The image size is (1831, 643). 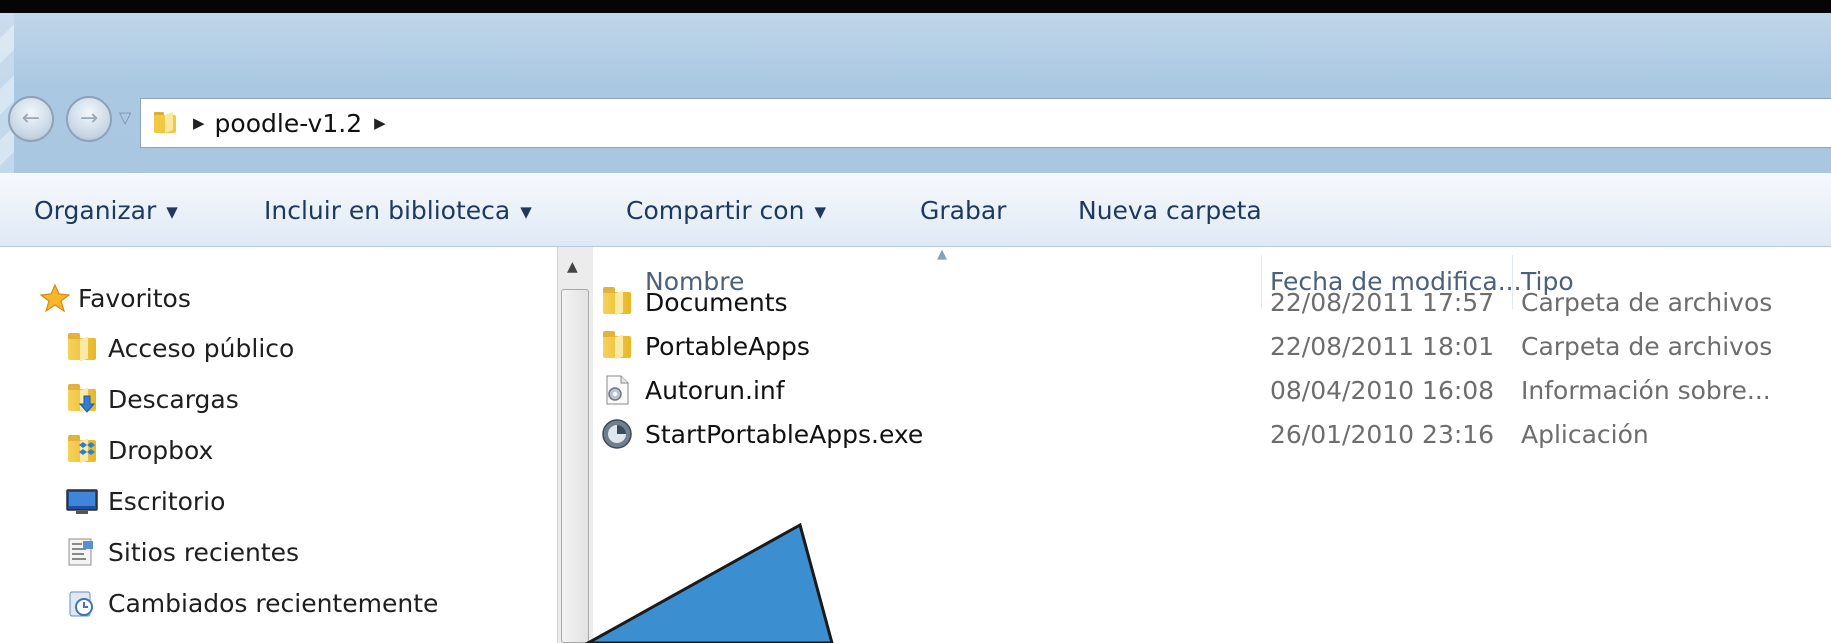 I want to click on nav-item-desktop: Escritorio, so click(x=145, y=501).